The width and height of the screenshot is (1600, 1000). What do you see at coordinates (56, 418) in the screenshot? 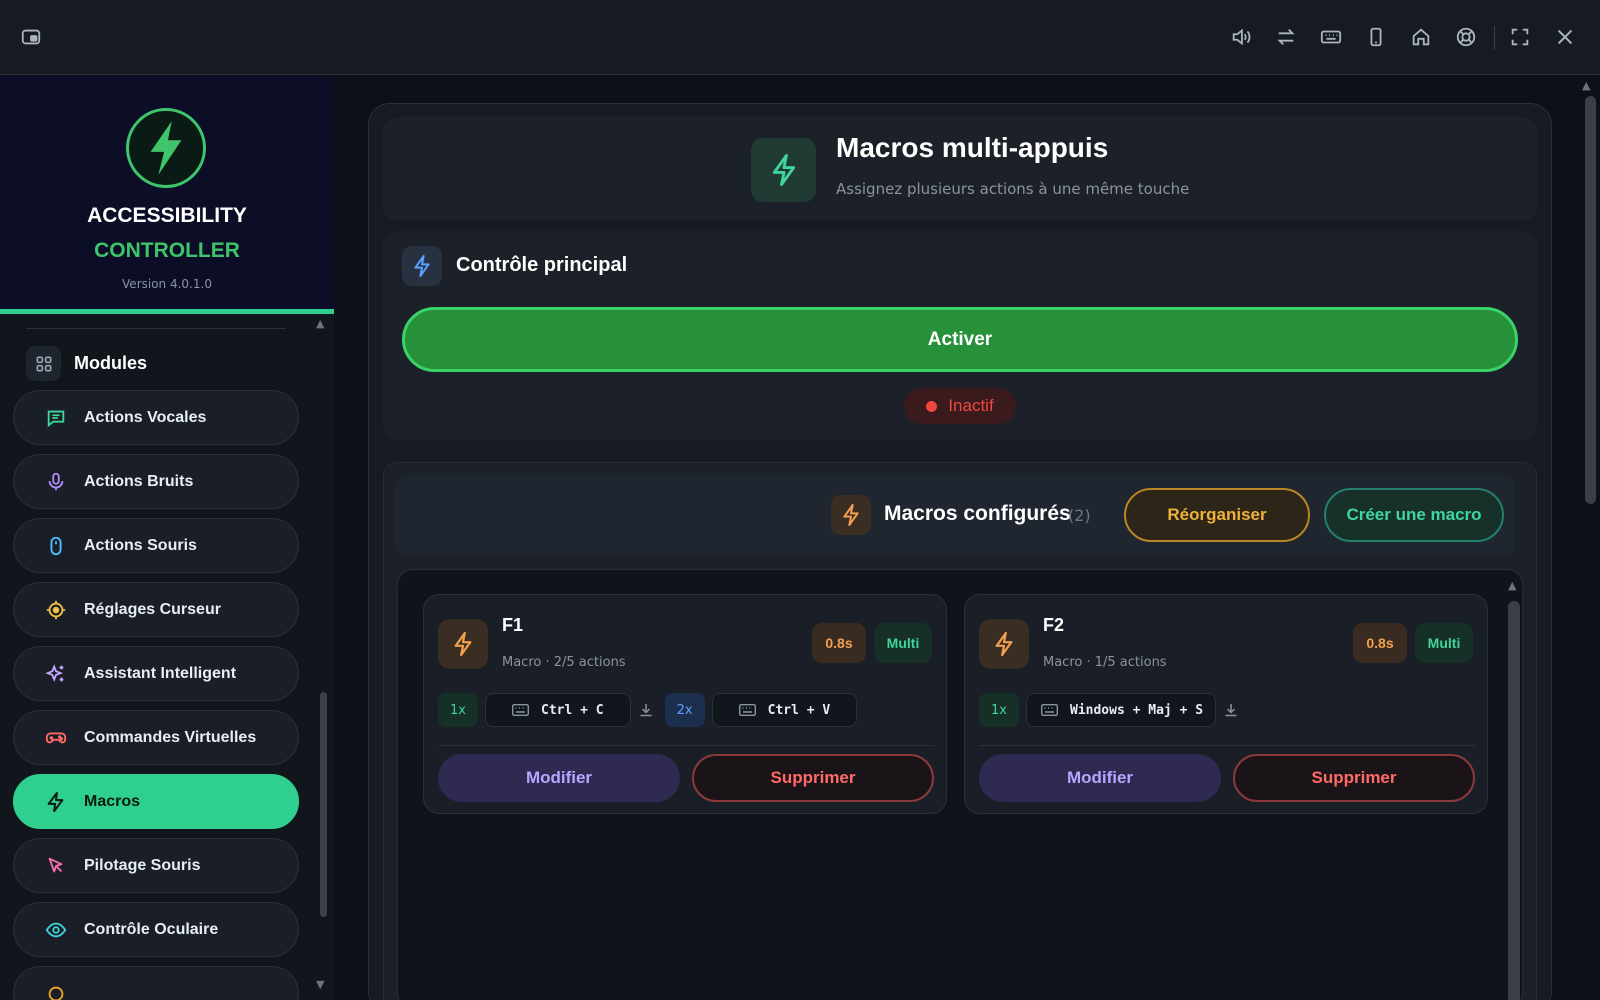
I see `chat-icon` at bounding box center [56, 418].